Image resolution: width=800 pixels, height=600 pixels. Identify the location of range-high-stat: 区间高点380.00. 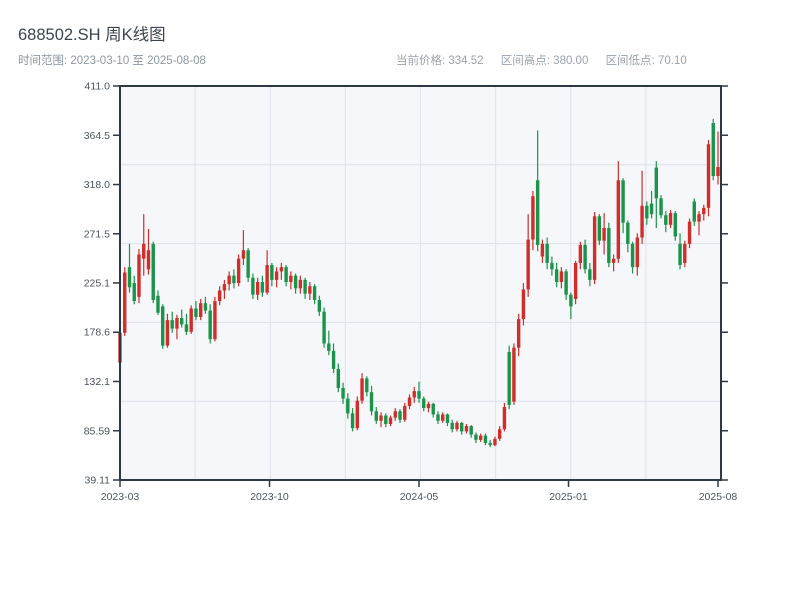
(545, 61).